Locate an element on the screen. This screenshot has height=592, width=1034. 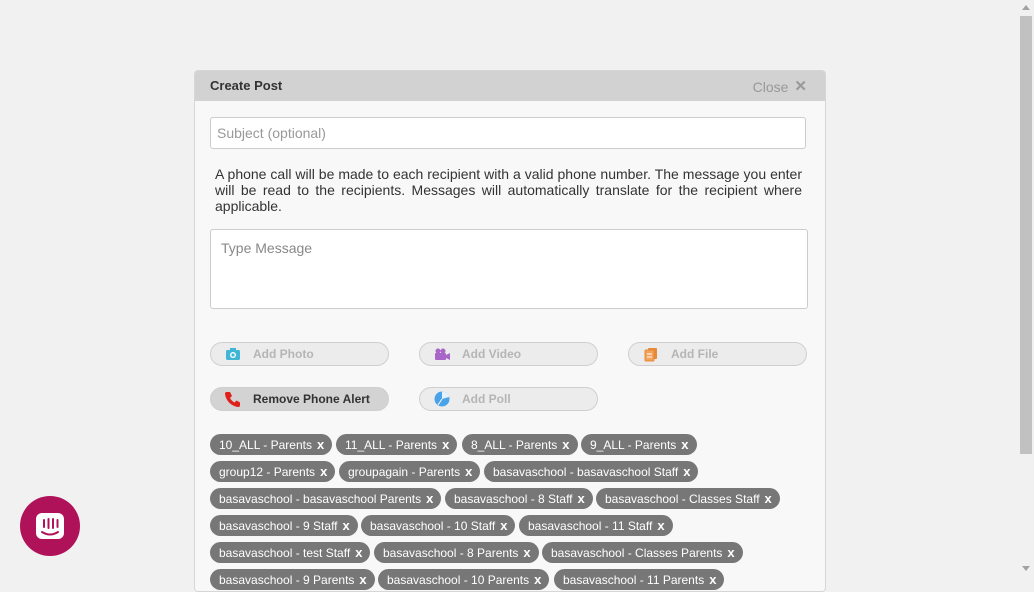
recipient-tag-label: basavaschool - test Staff is located at coordinates (285, 552).